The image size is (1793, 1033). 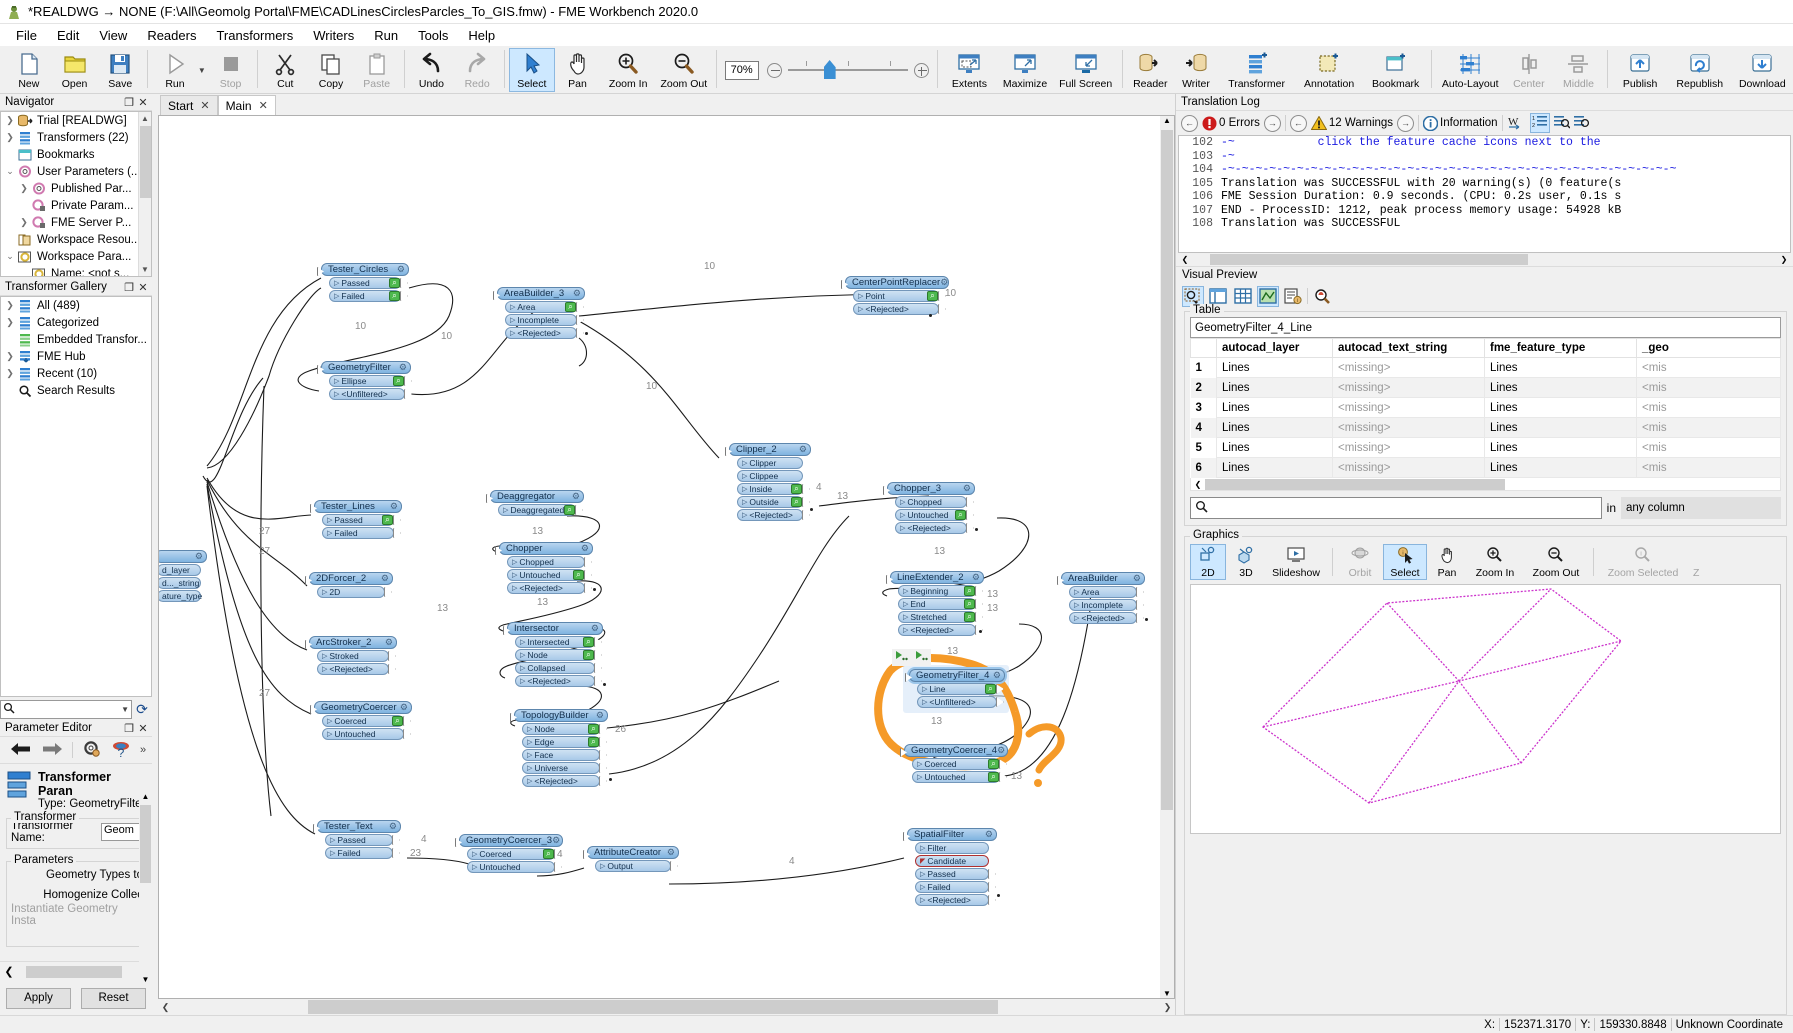 What do you see at coordinates (684, 70) in the screenshot?
I see `toolbar-zoom-out-button: Zoom Out` at bounding box center [684, 70].